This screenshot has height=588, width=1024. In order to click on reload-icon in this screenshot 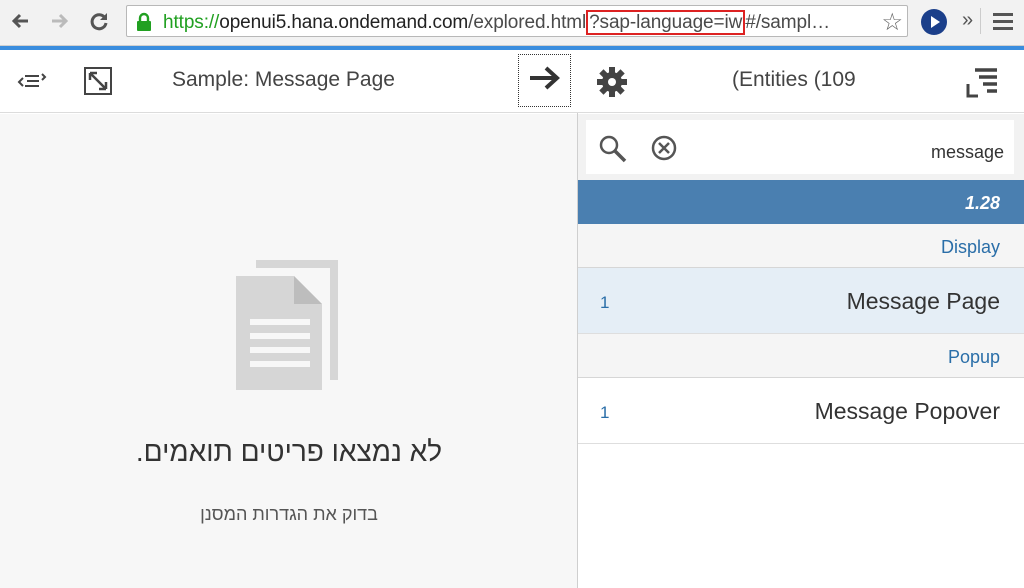, I will do `click(99, 21)`.